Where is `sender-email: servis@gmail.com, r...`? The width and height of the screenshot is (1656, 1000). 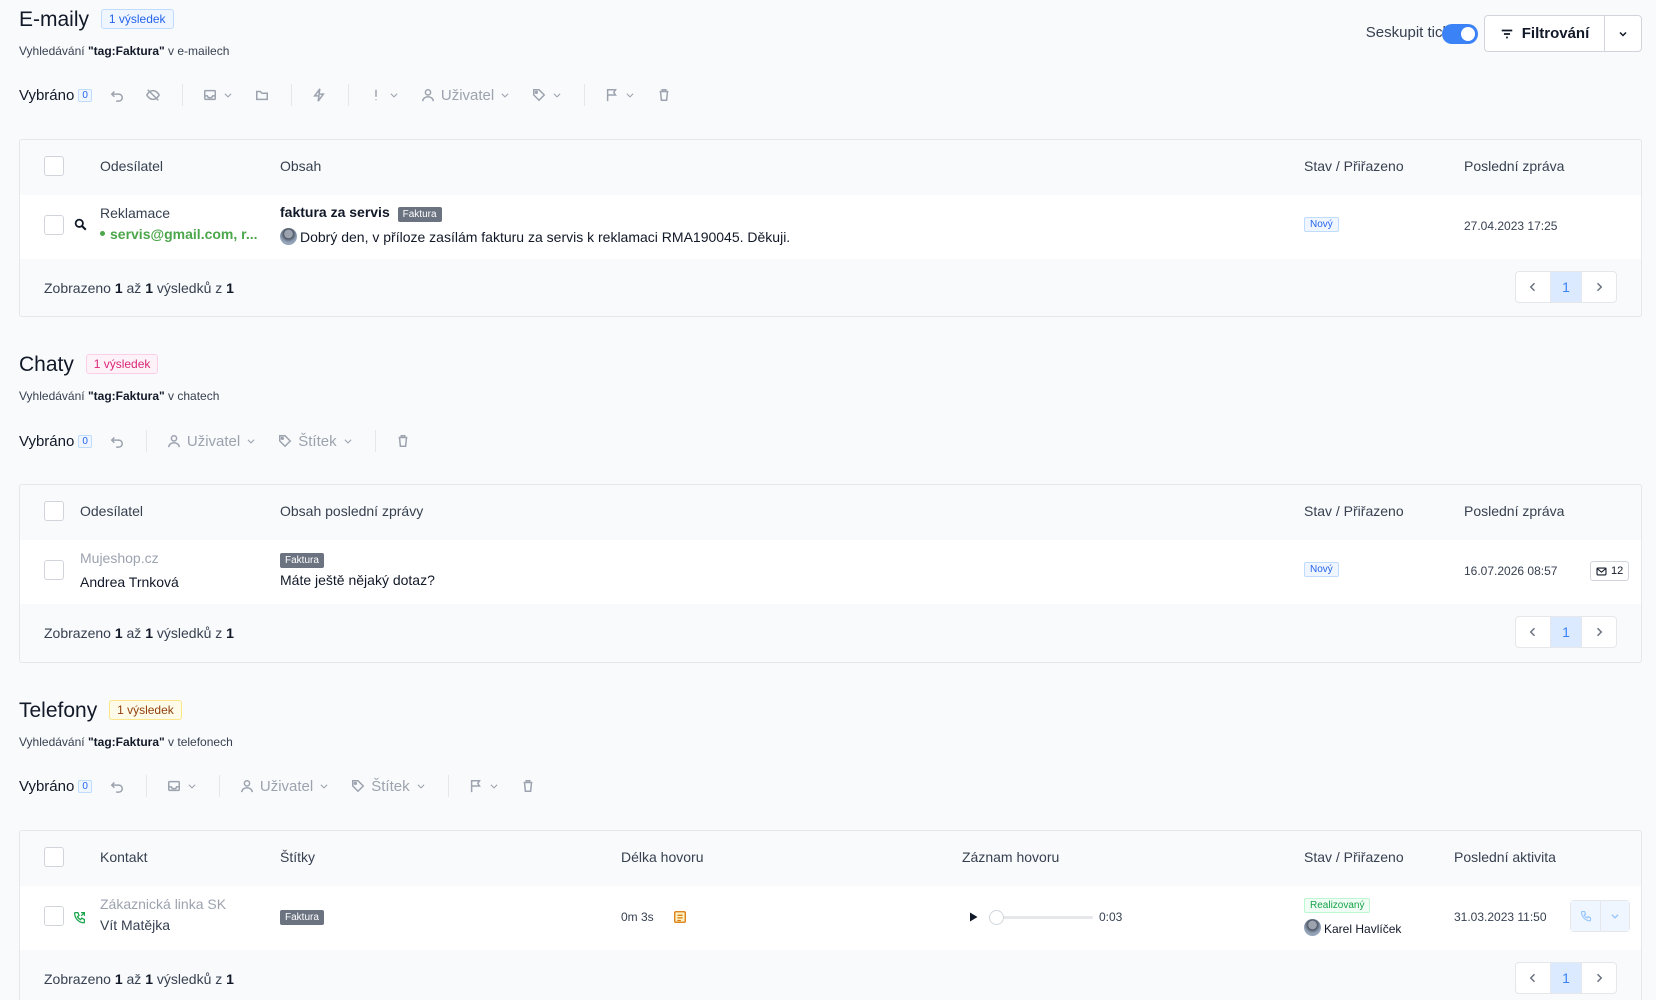
sender-email: servis@gmail.com, r... is located at coordinates (185, 234).